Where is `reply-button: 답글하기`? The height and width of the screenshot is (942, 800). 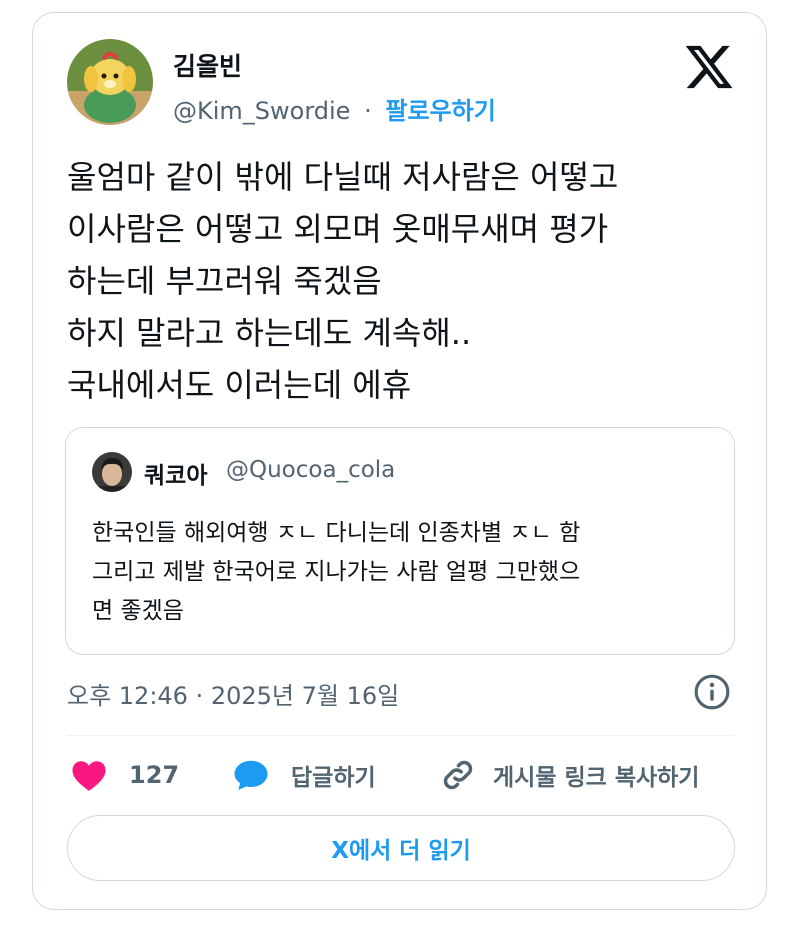 reply-button: 답글하기 is located at coordinates (304, 775).